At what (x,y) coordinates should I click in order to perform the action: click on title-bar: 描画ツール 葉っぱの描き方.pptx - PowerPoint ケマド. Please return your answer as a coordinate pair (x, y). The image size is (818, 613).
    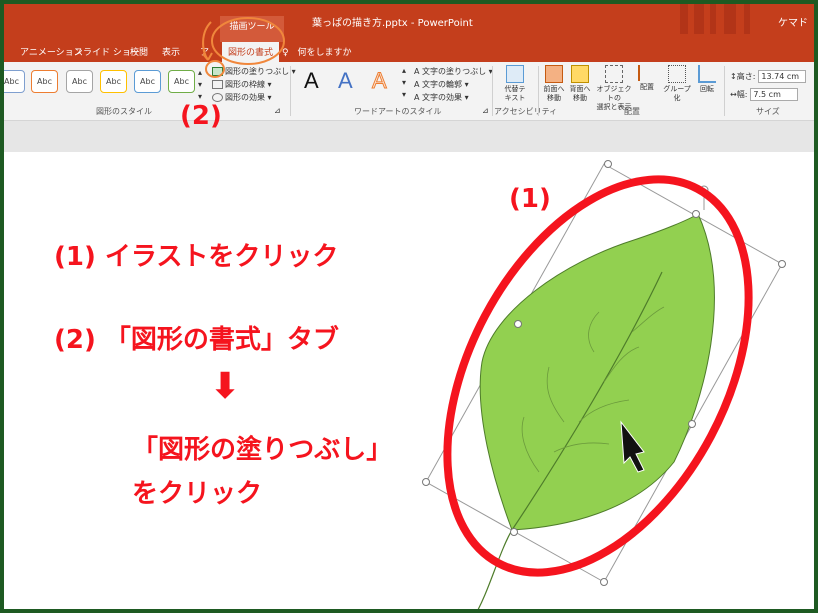
    Looking at the image, I should click on (409, 23).